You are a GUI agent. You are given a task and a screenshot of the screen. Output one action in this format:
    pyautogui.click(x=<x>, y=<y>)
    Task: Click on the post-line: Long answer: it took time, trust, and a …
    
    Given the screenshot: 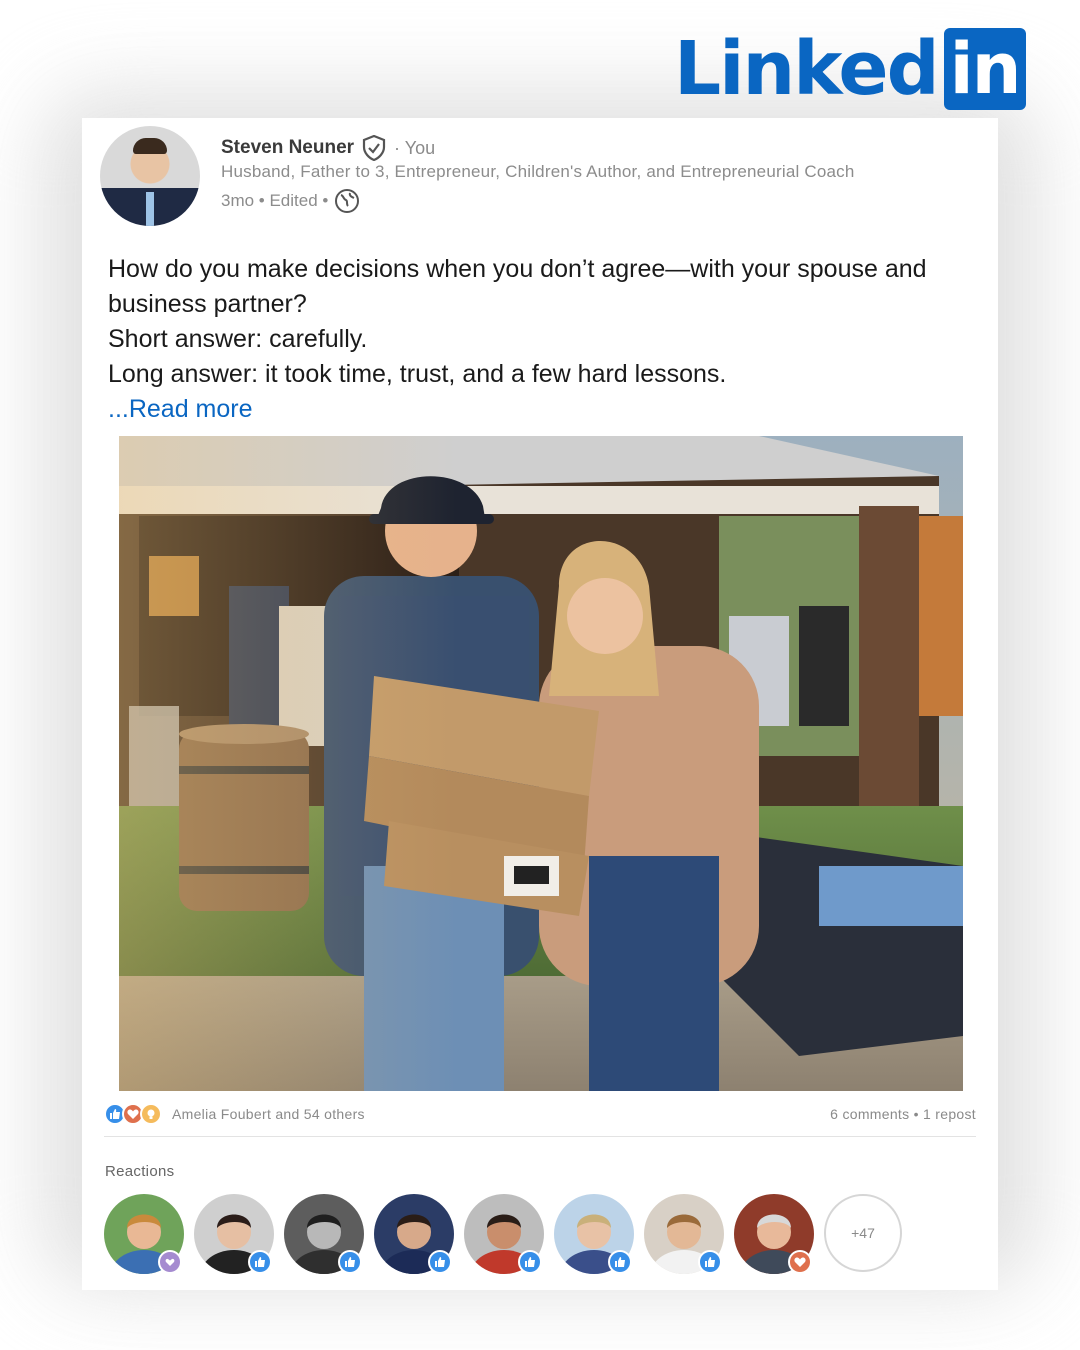 What is the action you would take?
    pyautogui.click(x=417, y=374)
    